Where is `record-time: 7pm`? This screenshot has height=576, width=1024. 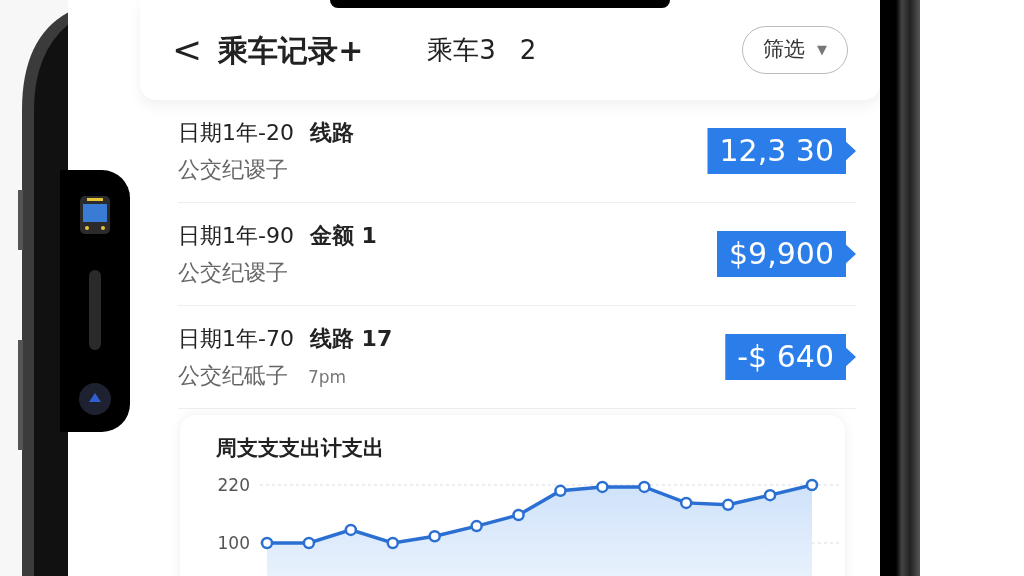
record-time: 7pm is located at coordinates (327, 377).